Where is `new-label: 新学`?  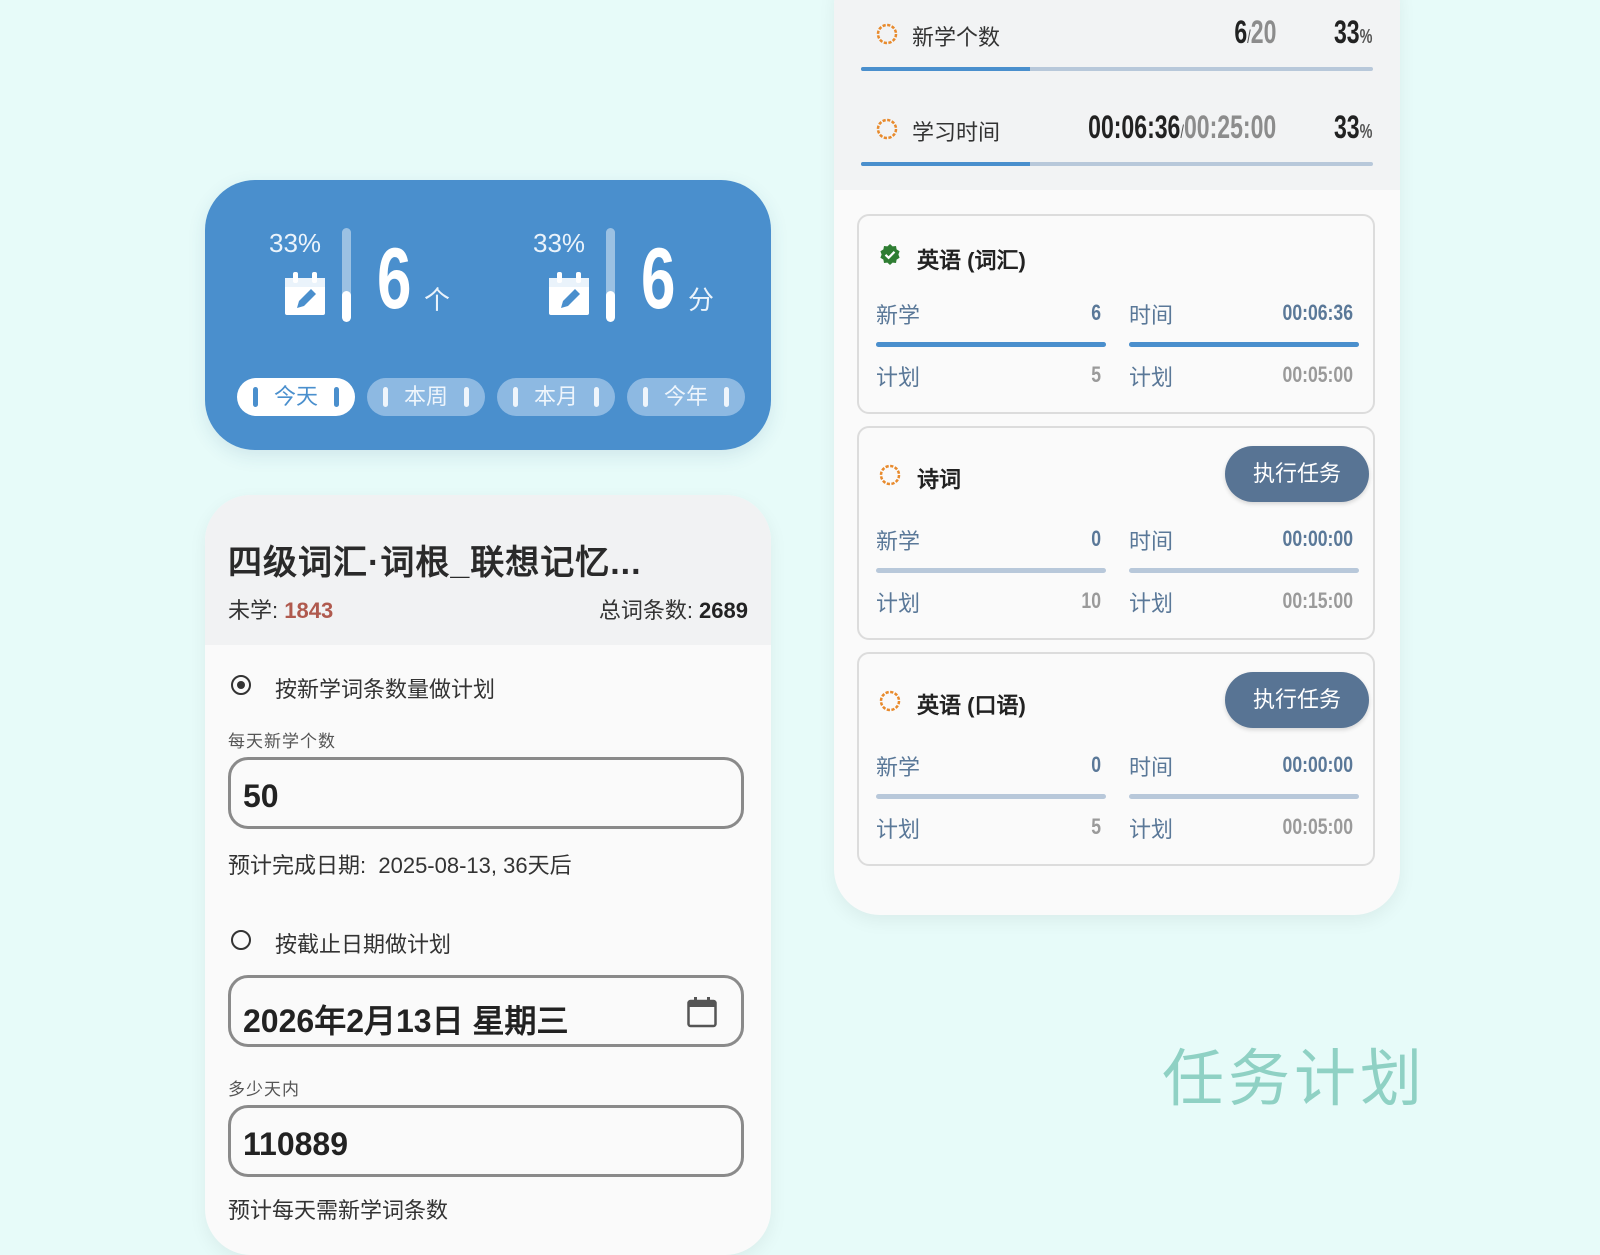
new-label: 新学 is located at coordinates (898, 767).